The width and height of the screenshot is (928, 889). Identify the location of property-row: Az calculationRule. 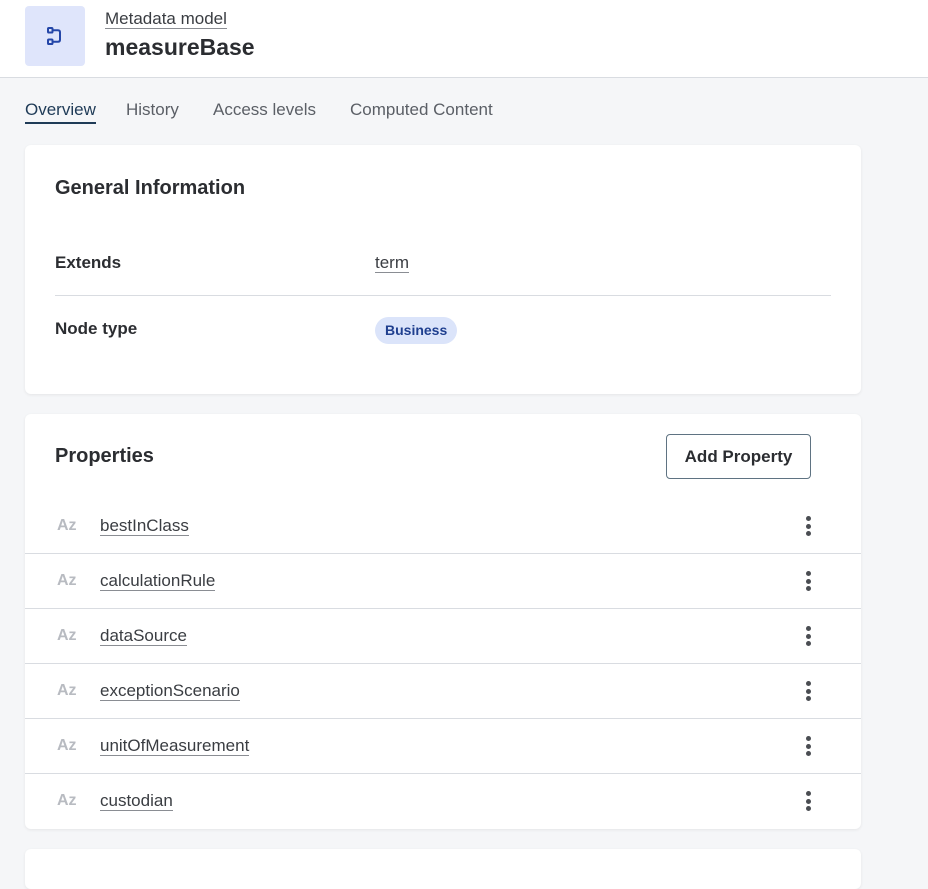
(443, 581).